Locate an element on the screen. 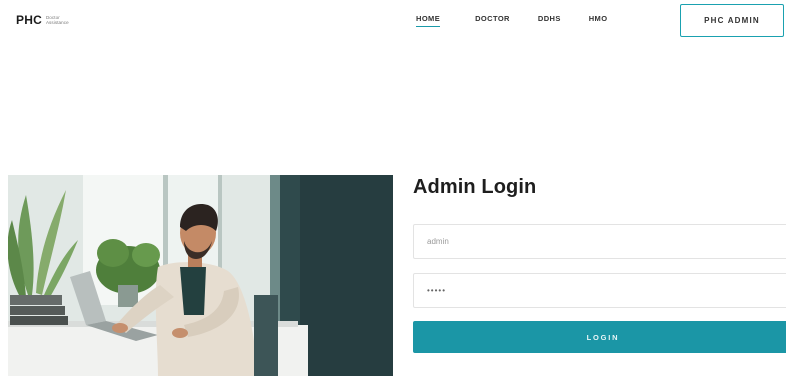  main-nav: HOME DOCTOR DDHS HMO is located at coordinates (512, 20).